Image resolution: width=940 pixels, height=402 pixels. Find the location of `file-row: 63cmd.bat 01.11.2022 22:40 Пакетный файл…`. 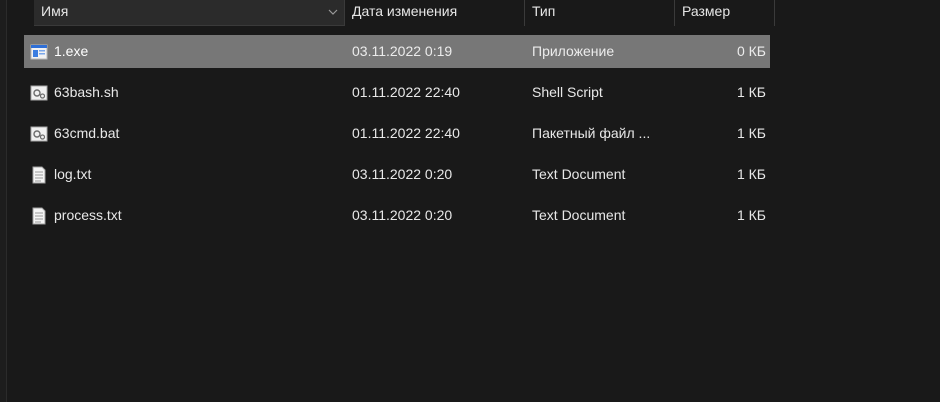

file-row: 63cmd.bat 01.11.2022 22:40 Пакетный файл… is located at coordinates (397, 133).